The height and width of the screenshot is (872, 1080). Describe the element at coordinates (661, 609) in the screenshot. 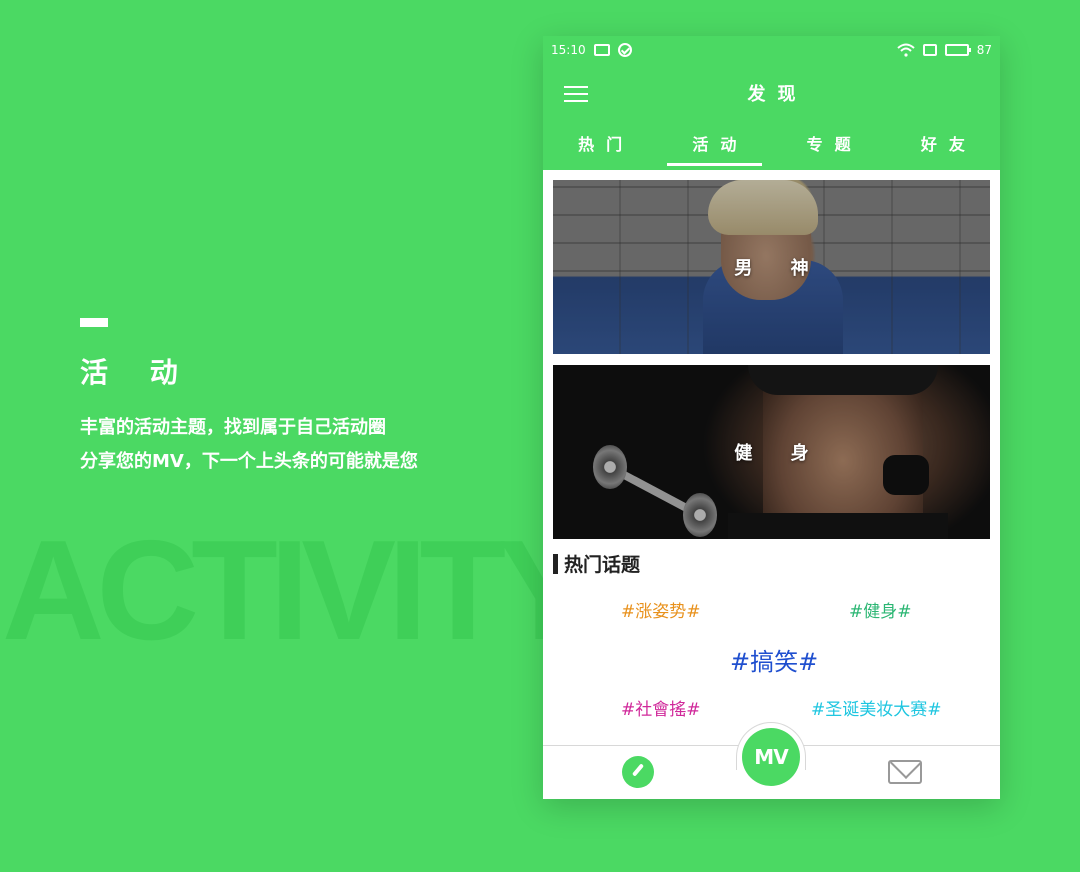

I see `topic-tag: #涨姿势#` at that location.